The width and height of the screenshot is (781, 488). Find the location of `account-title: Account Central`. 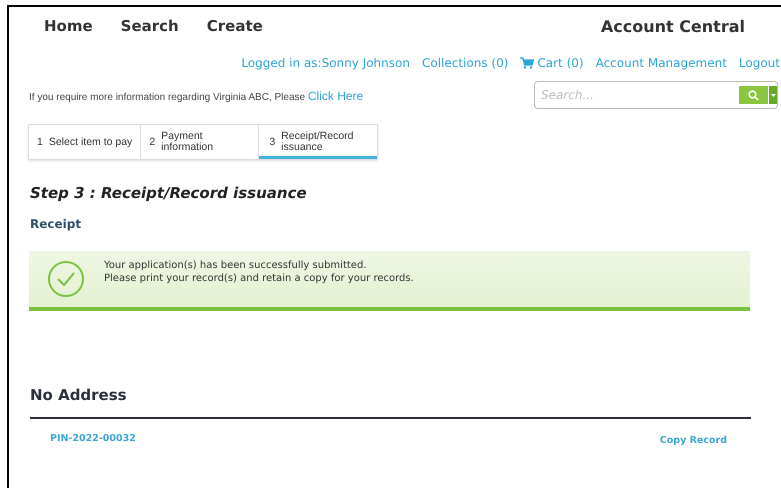

account-title: Account Central is located at coordinates (672, 27).